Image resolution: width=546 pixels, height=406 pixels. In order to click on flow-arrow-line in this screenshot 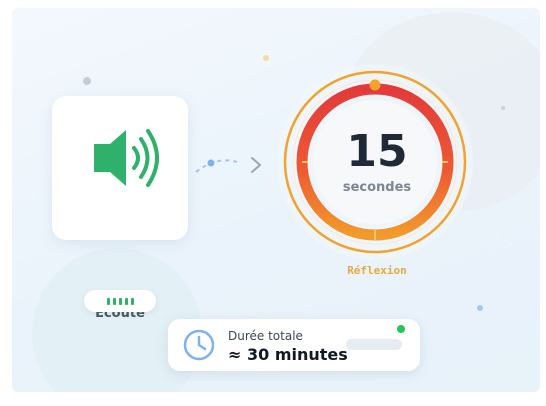, I will do `click(216, 166)`.